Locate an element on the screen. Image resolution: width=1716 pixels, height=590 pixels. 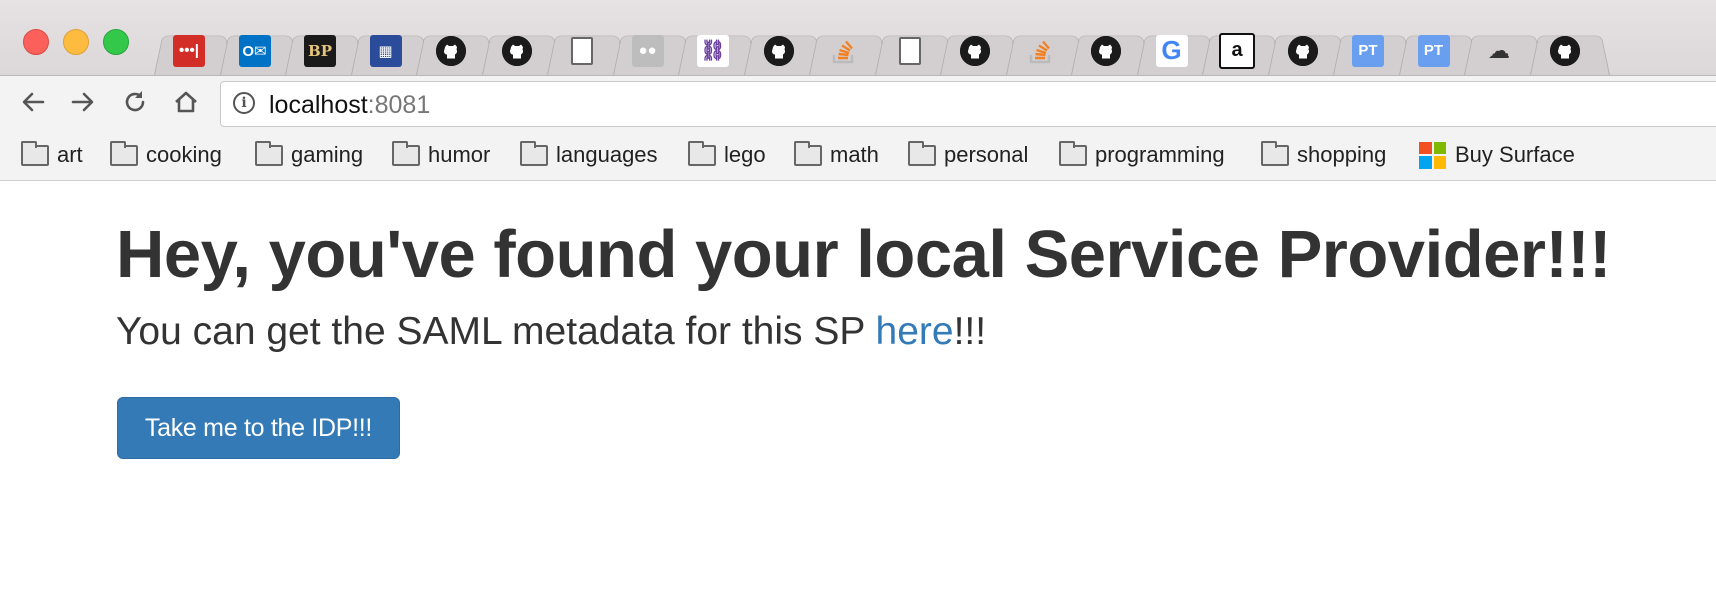
bookmark-buy-surface: Buy Surface is located at coordinates (1497, 155).